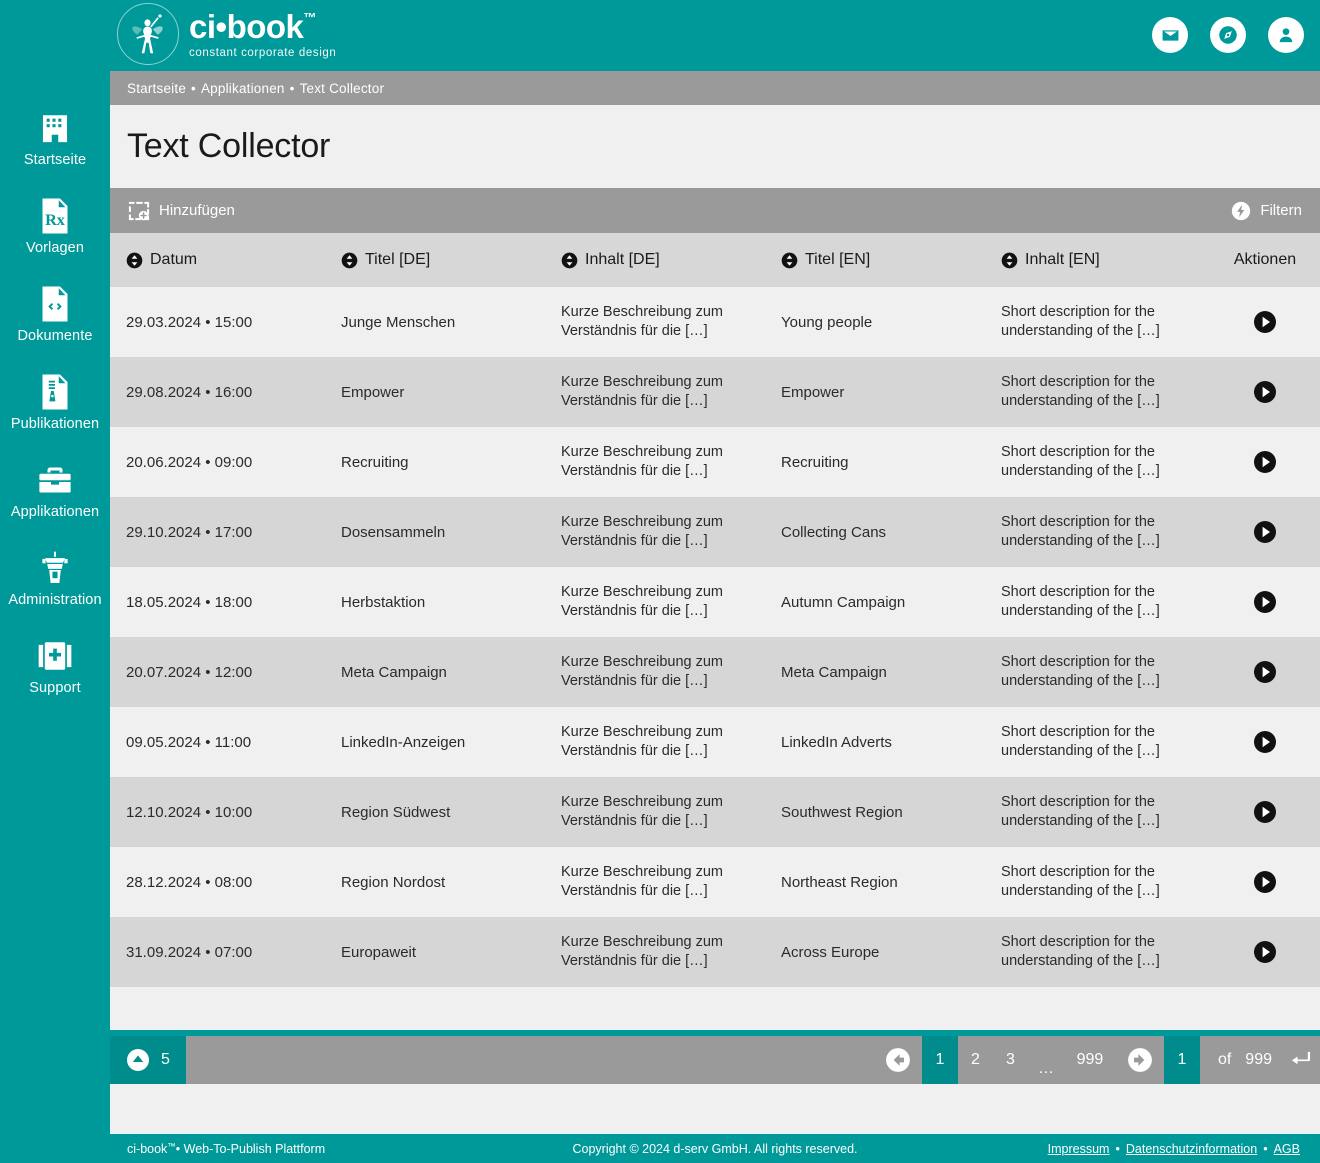 The image size is (1320, 1163). Describe the element at coordinates (55, 248) in the screenshot. I see `sidebar-item-label: Vorlagen` at that location.